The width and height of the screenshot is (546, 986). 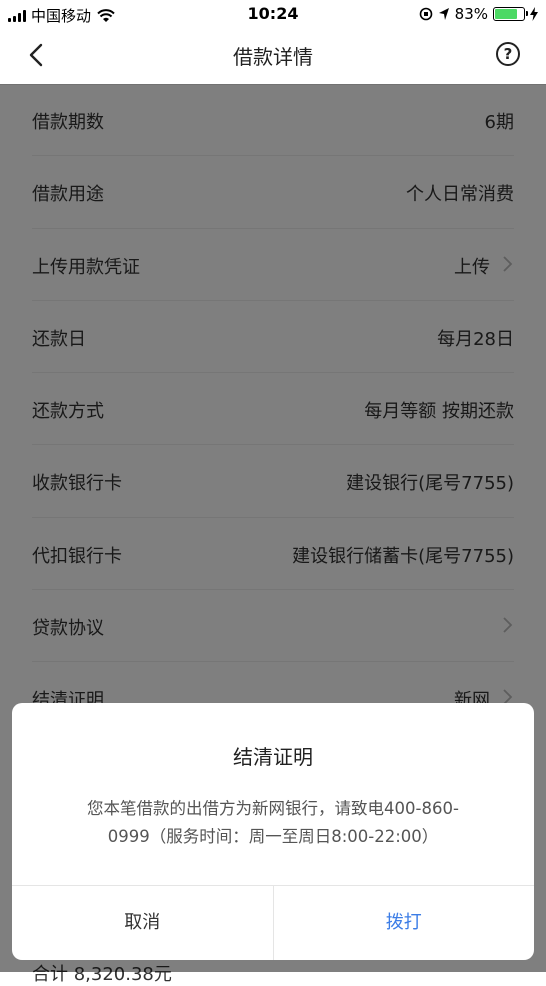 I want to click on page-title: 借款详情, so click(x=273, y=57).